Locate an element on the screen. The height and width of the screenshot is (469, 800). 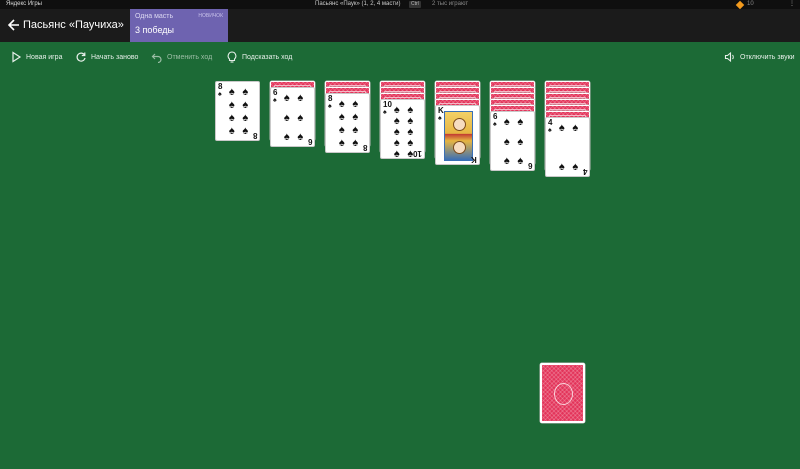
speaker-icon is located at coordinates (729, 57).